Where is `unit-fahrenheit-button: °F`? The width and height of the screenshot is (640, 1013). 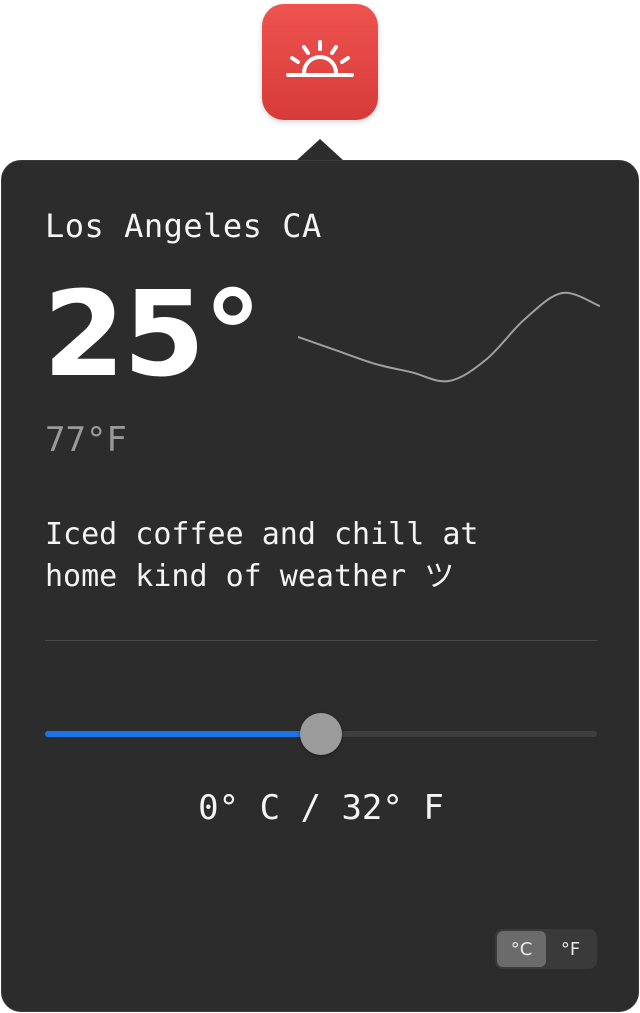
unit-fahrenheit-button: °F is located at coordinates (570, 949).